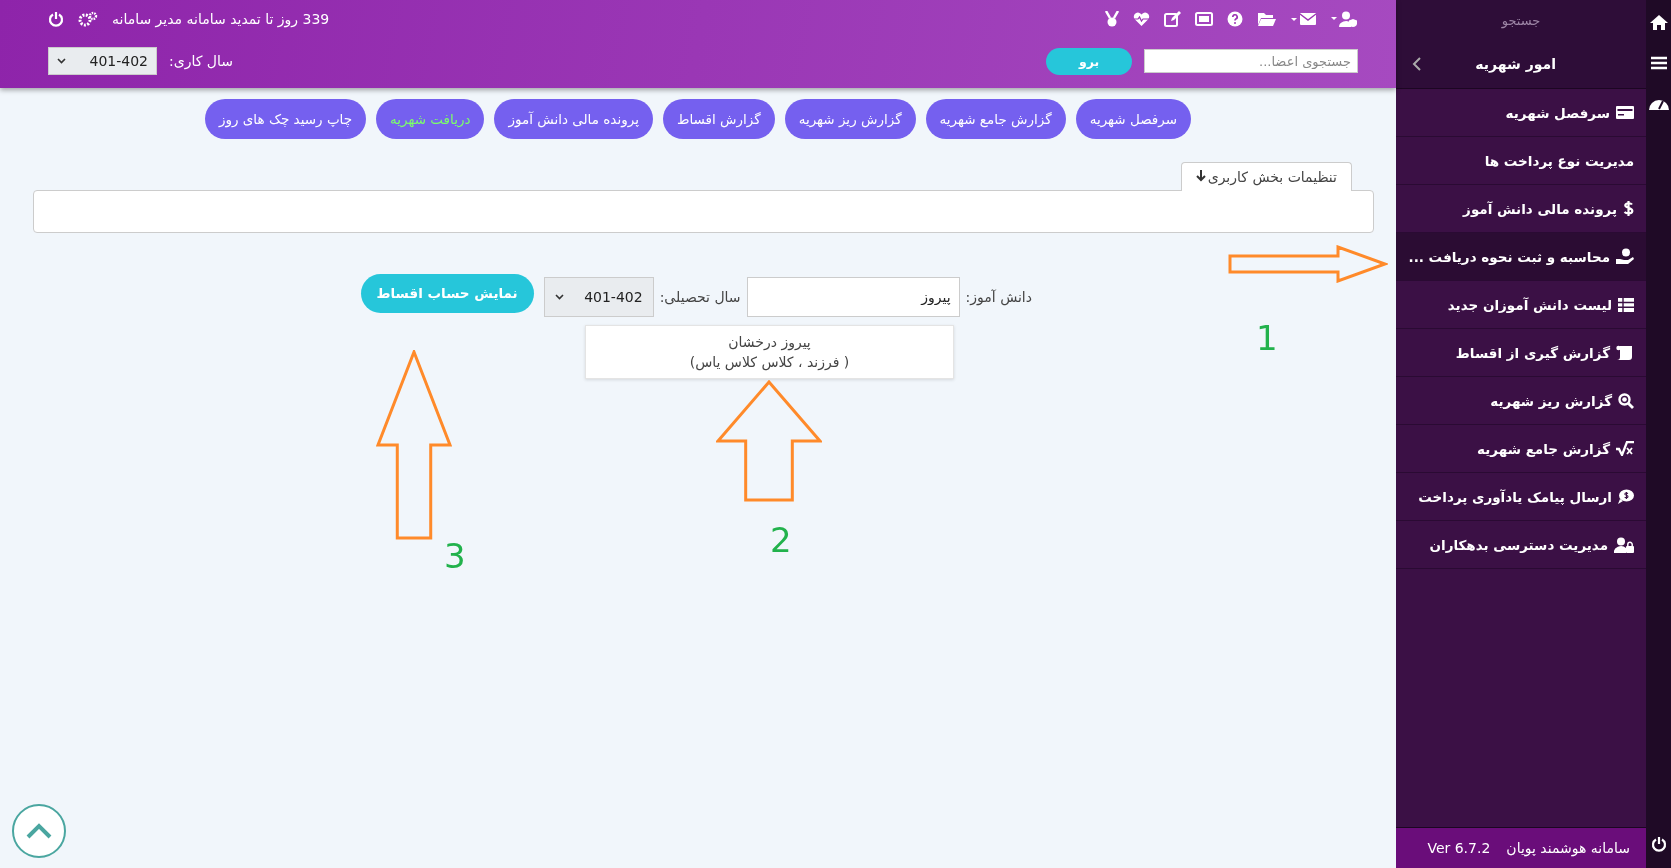  What do you see at coordinates (850, 119) in the screenshot?
I see `nav-button: گزارش ریز شهریه` at bounding box center [850, 119].